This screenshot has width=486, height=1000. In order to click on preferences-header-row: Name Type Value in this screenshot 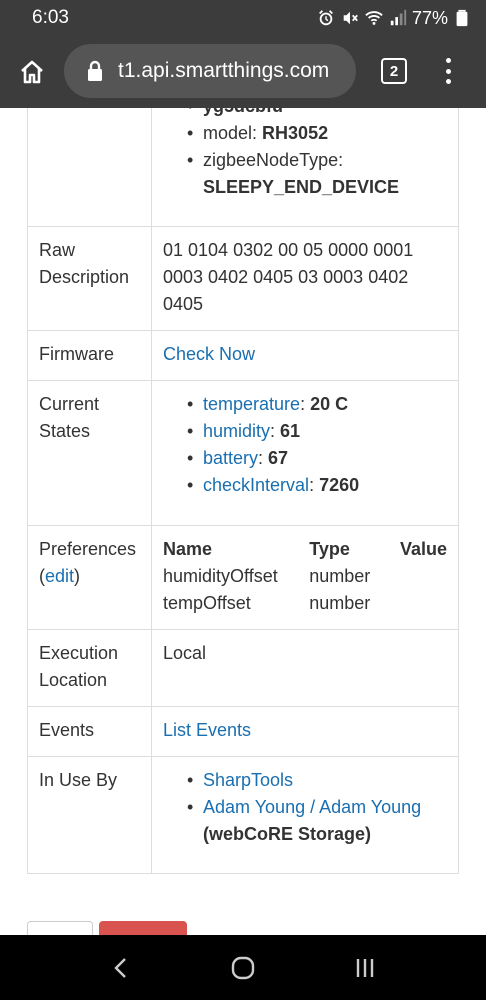, I will do `click(305, 549)`.